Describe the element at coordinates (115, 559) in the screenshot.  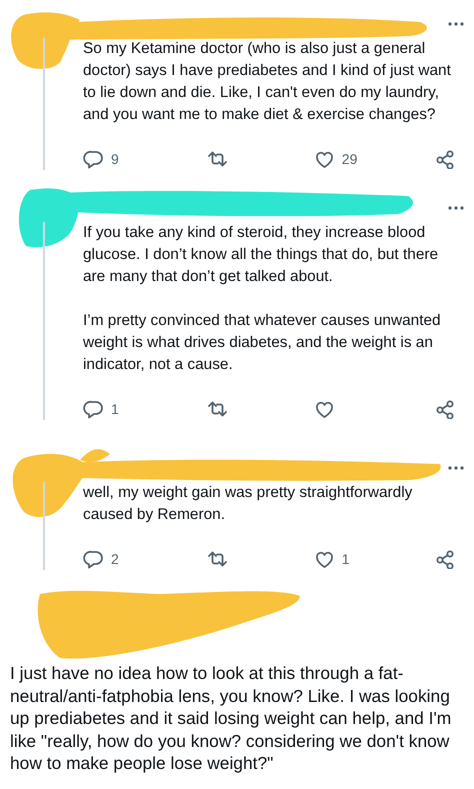
I see `reply-count: 2` at that location.